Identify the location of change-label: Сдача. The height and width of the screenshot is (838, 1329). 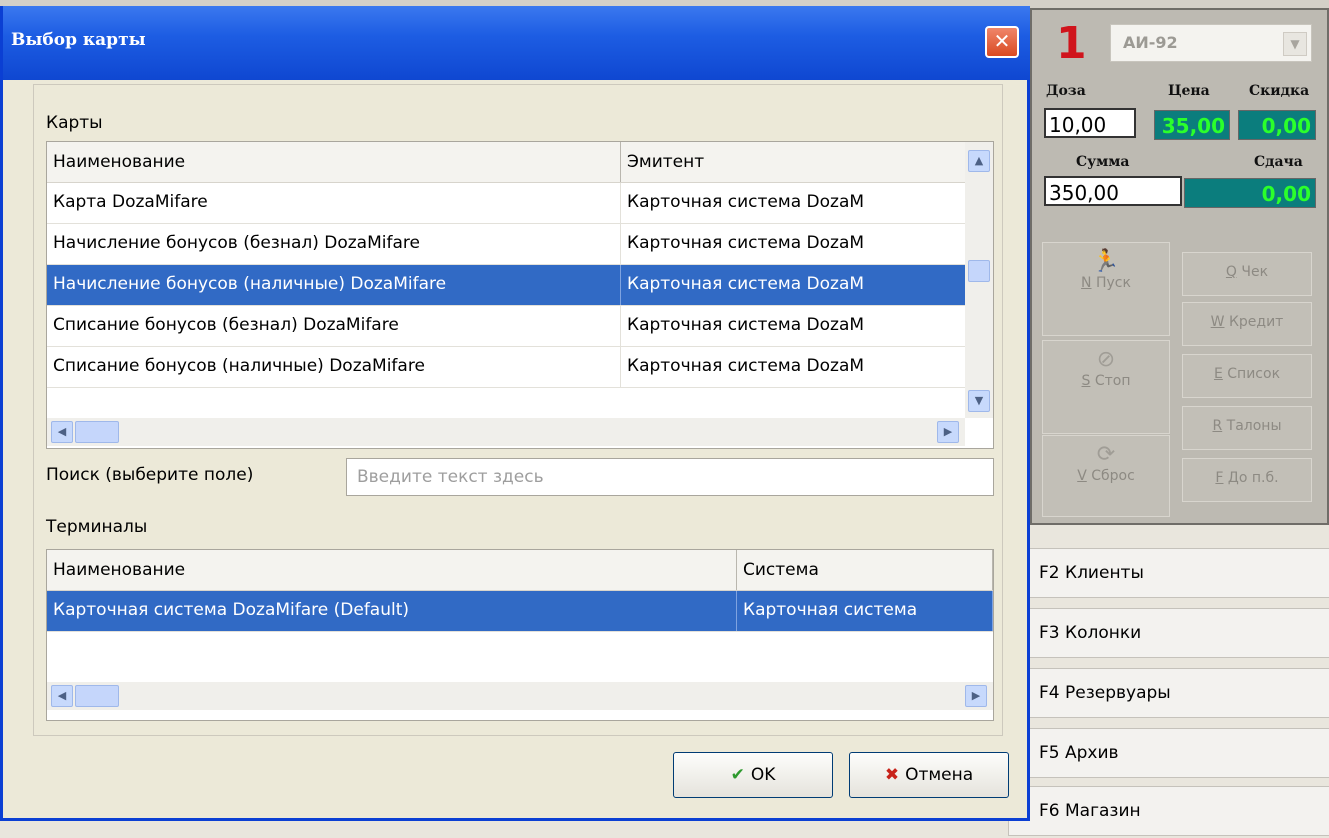
(1278, 162).